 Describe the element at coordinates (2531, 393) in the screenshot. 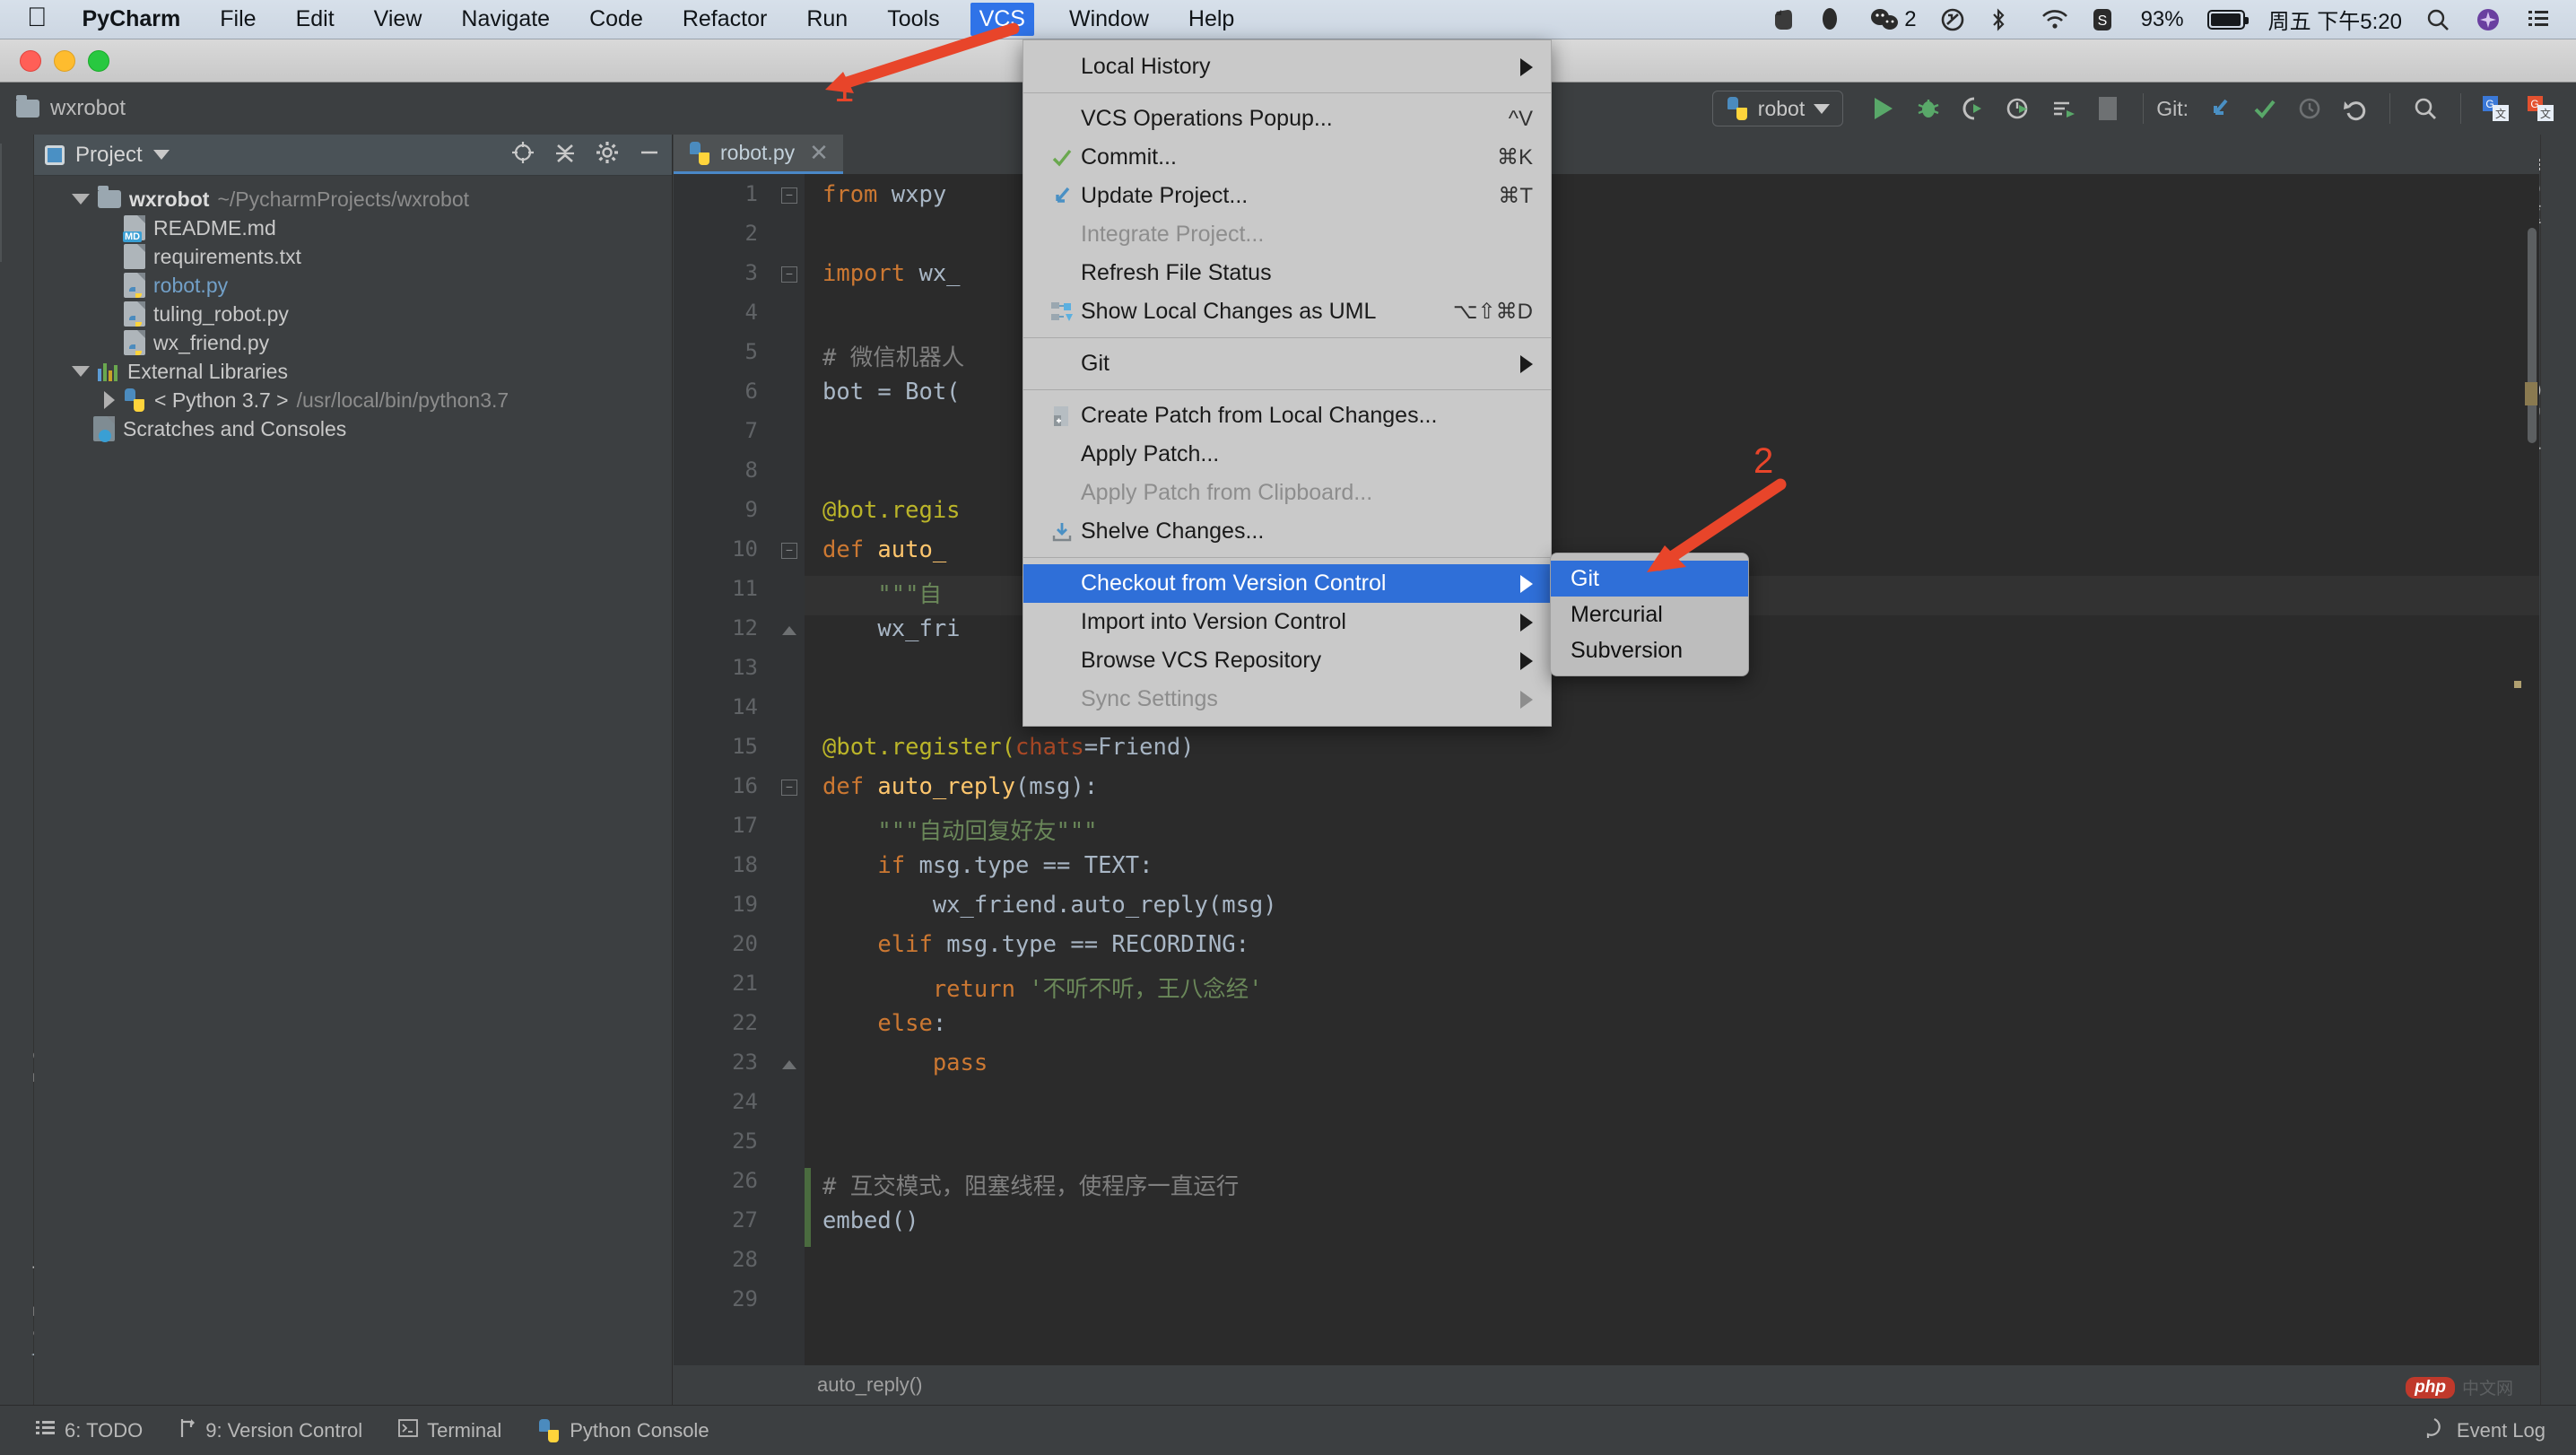

I see `scrollbar-marker` at that location.